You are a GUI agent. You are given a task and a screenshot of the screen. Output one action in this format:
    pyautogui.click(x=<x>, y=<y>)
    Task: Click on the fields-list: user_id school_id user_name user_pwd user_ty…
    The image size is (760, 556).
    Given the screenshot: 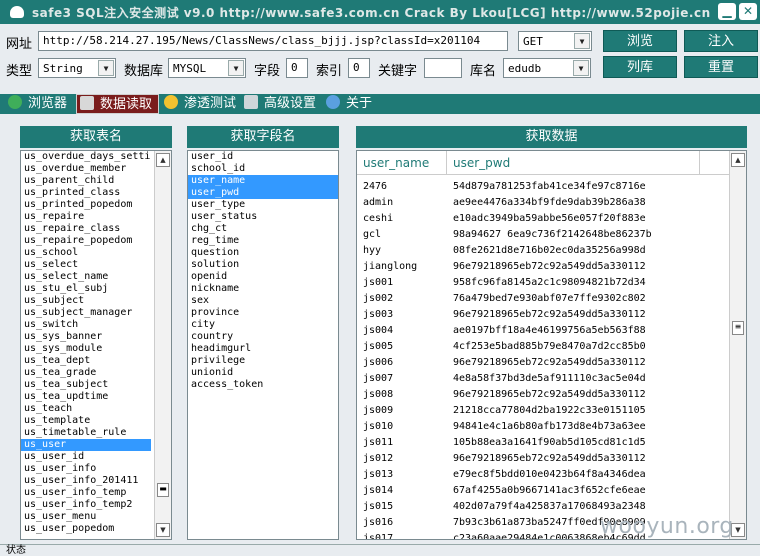 What is the action you would take?
    pyautogui.click(x=263, y=345)
    